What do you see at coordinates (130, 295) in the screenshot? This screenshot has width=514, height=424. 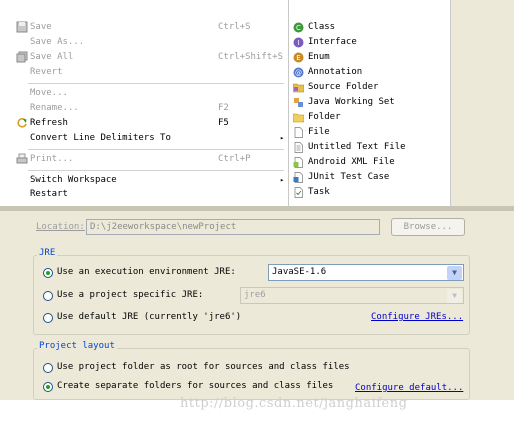 I see `use-project-specific-jre-label: Use a project specific JRE:` at bounding box center [130, 295].